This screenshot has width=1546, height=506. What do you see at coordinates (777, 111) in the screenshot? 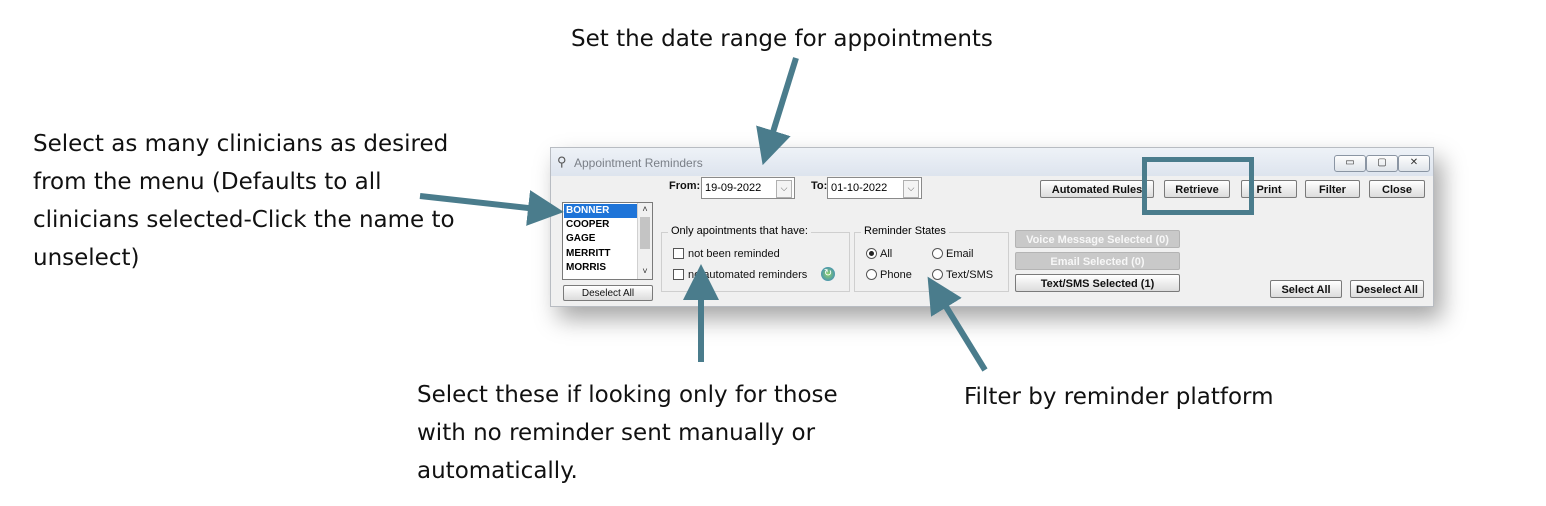
I see `arrow-date-range` at bounding box center [777, 111].